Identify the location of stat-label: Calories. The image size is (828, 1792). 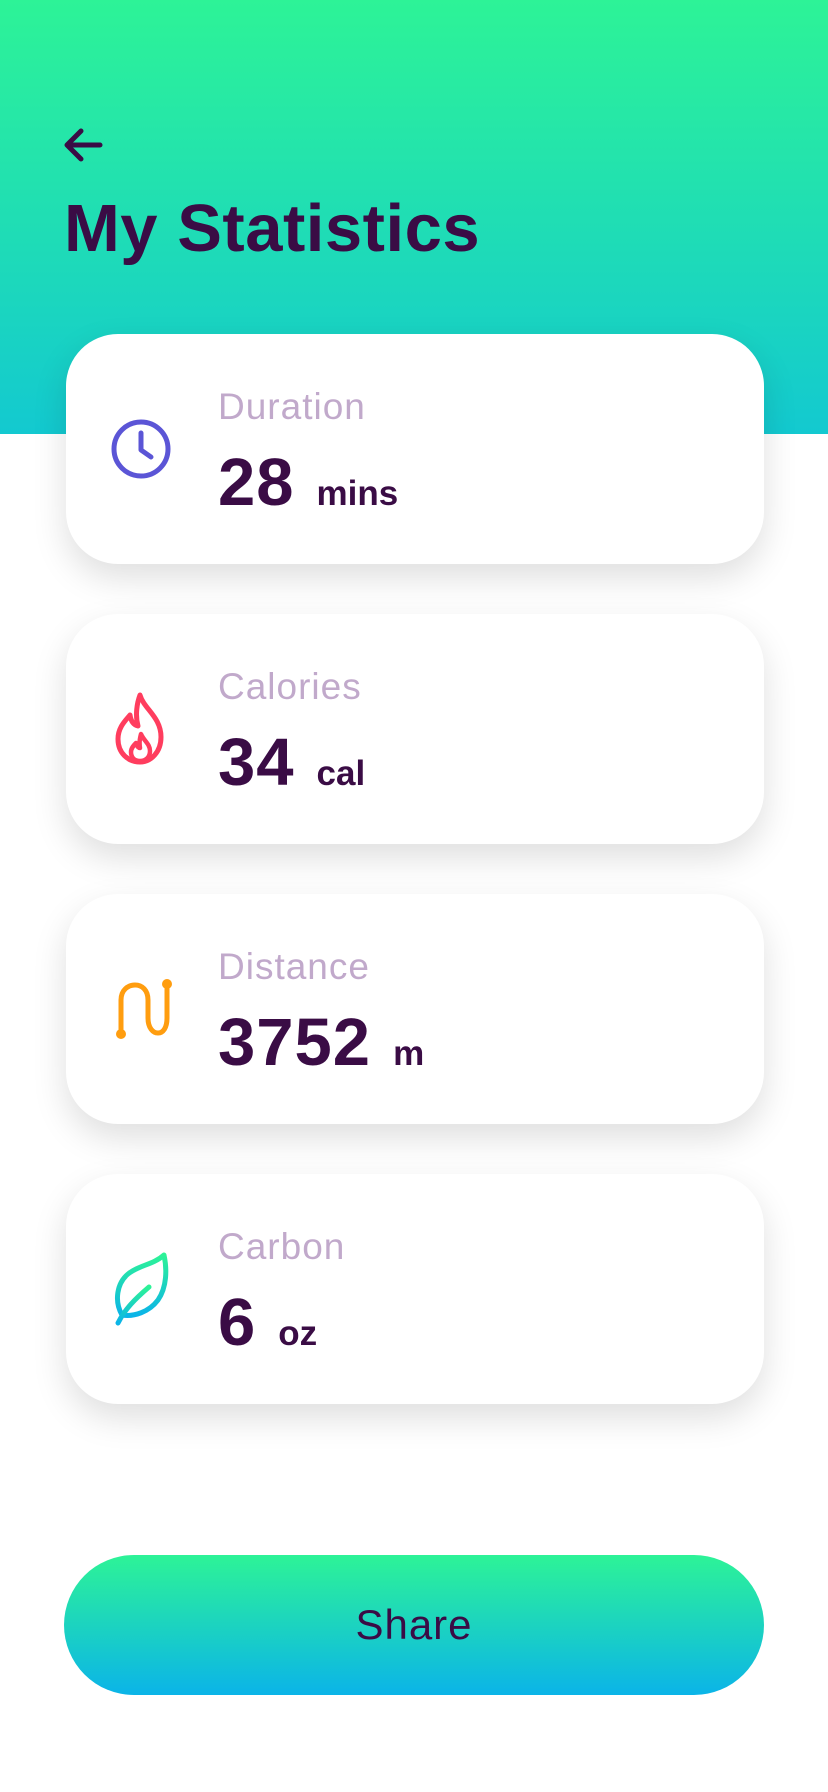
(290, 686).